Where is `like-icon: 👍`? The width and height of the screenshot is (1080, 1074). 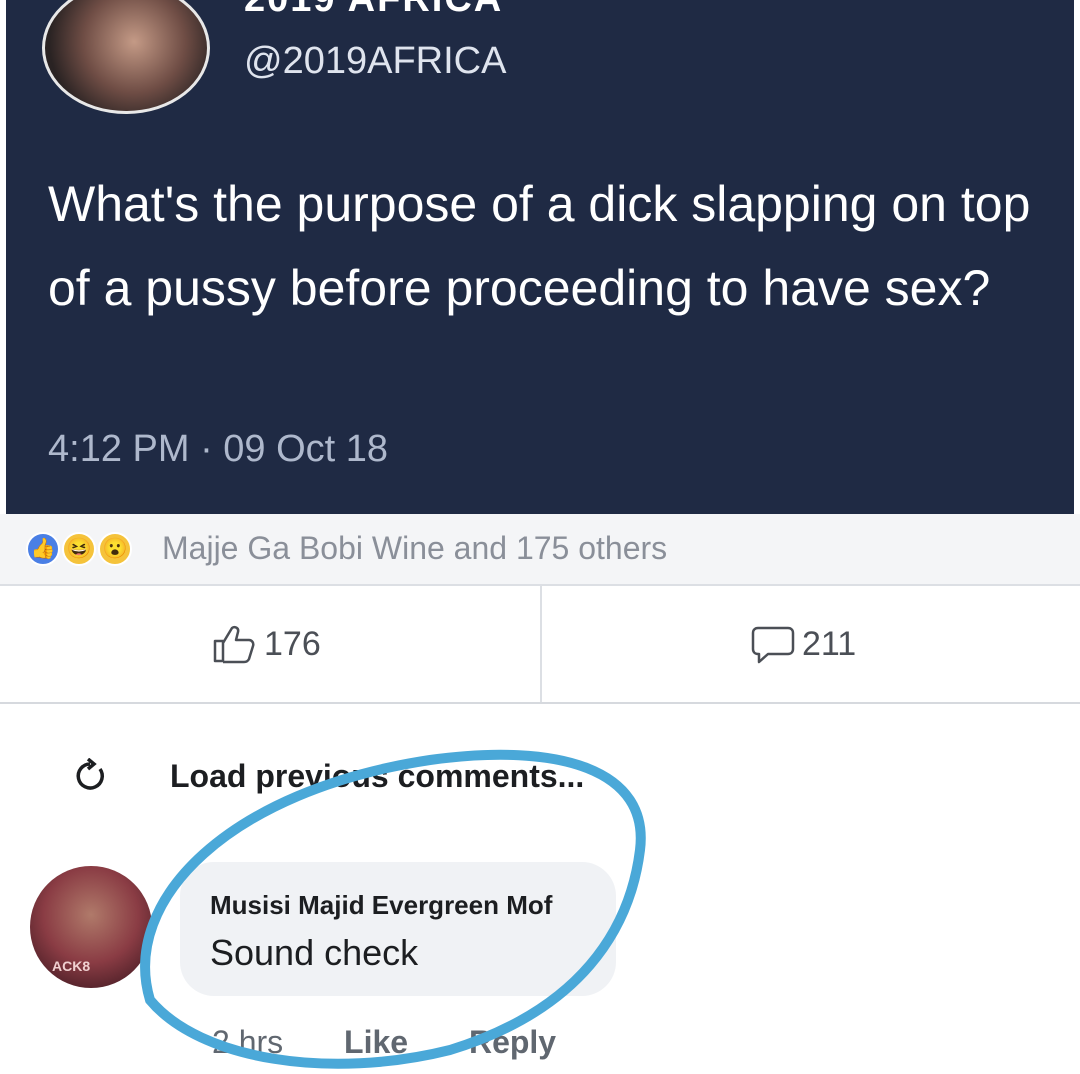 like-icon: 👍 is located at coordinates (43, 549).